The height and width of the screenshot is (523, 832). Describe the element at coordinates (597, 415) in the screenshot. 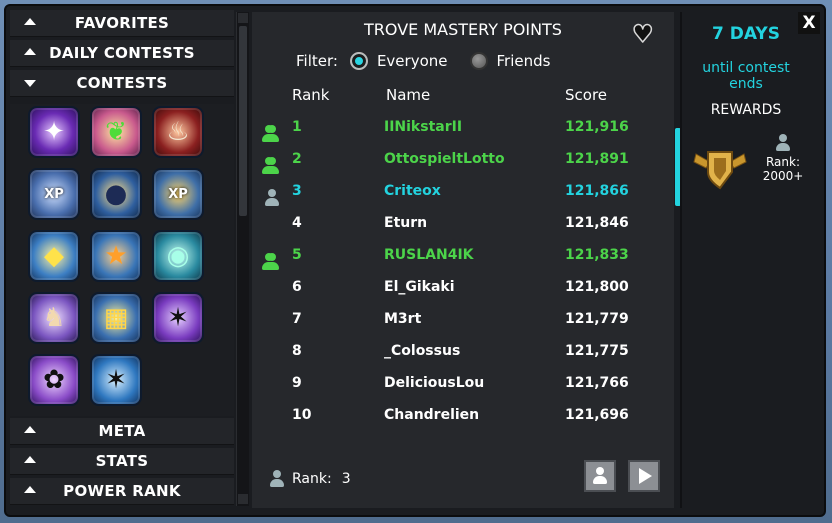

I see `row-score: 121,696` at that location.